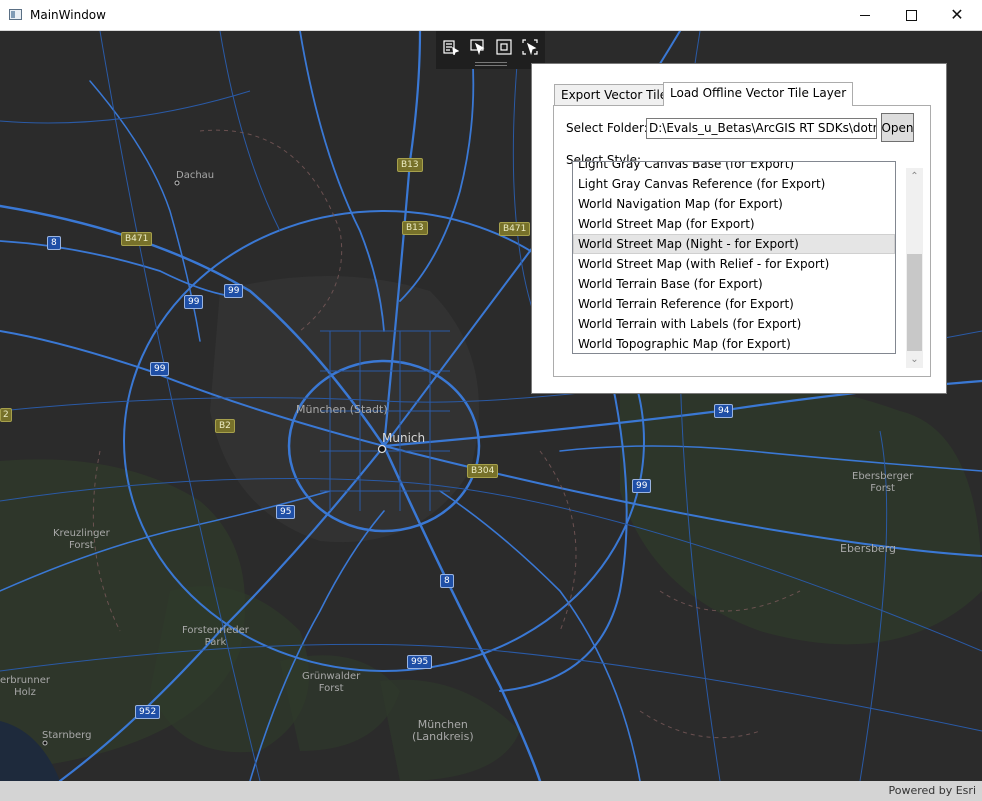 The height and width of the screenshot is (801, 982). I want to click on place-label: München (Stadt), so click(342, 409).